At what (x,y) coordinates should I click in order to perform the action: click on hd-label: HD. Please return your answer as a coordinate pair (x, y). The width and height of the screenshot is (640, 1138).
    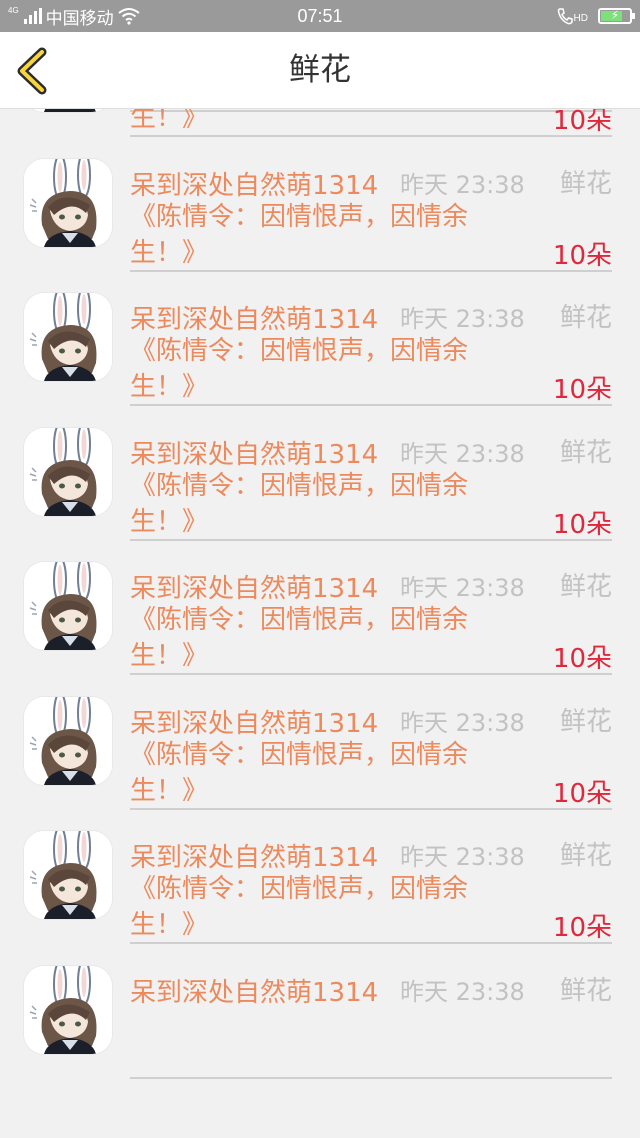
    Looking at the image, I should click on (580, 18).